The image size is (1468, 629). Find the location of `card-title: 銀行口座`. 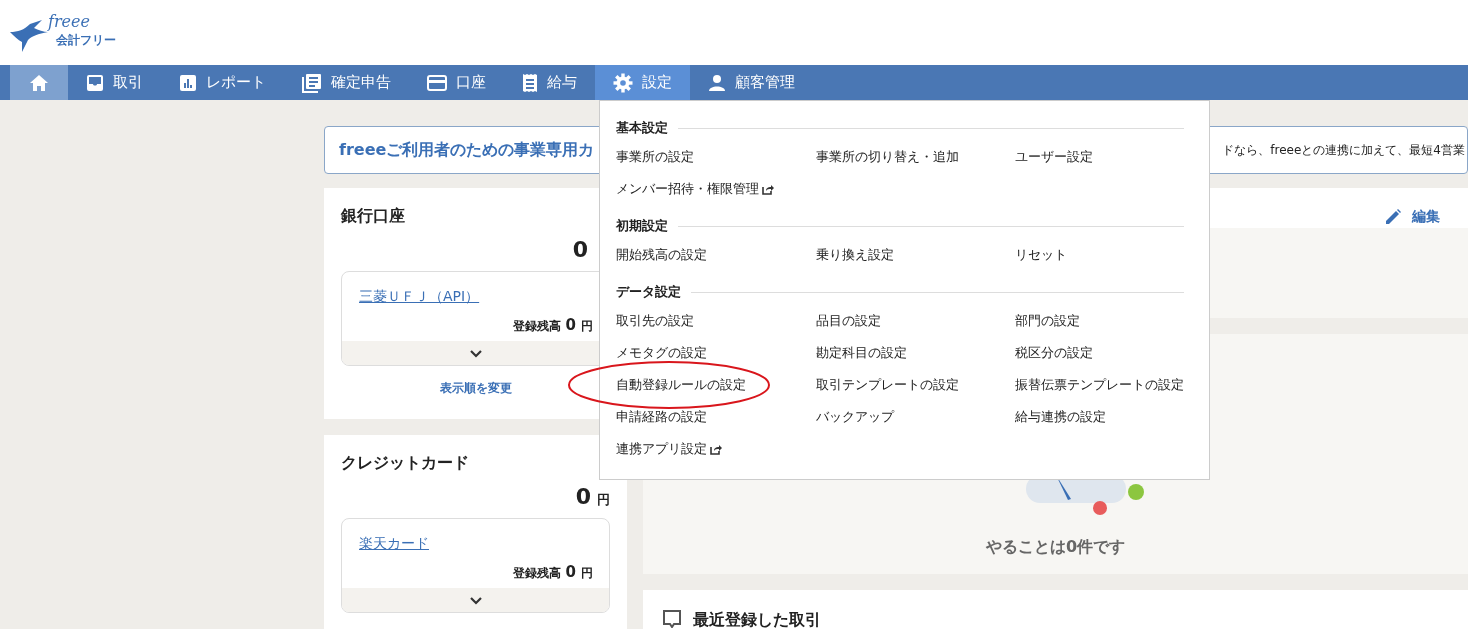

card-title: 銀行口座 is located at coordinates (373, 216).